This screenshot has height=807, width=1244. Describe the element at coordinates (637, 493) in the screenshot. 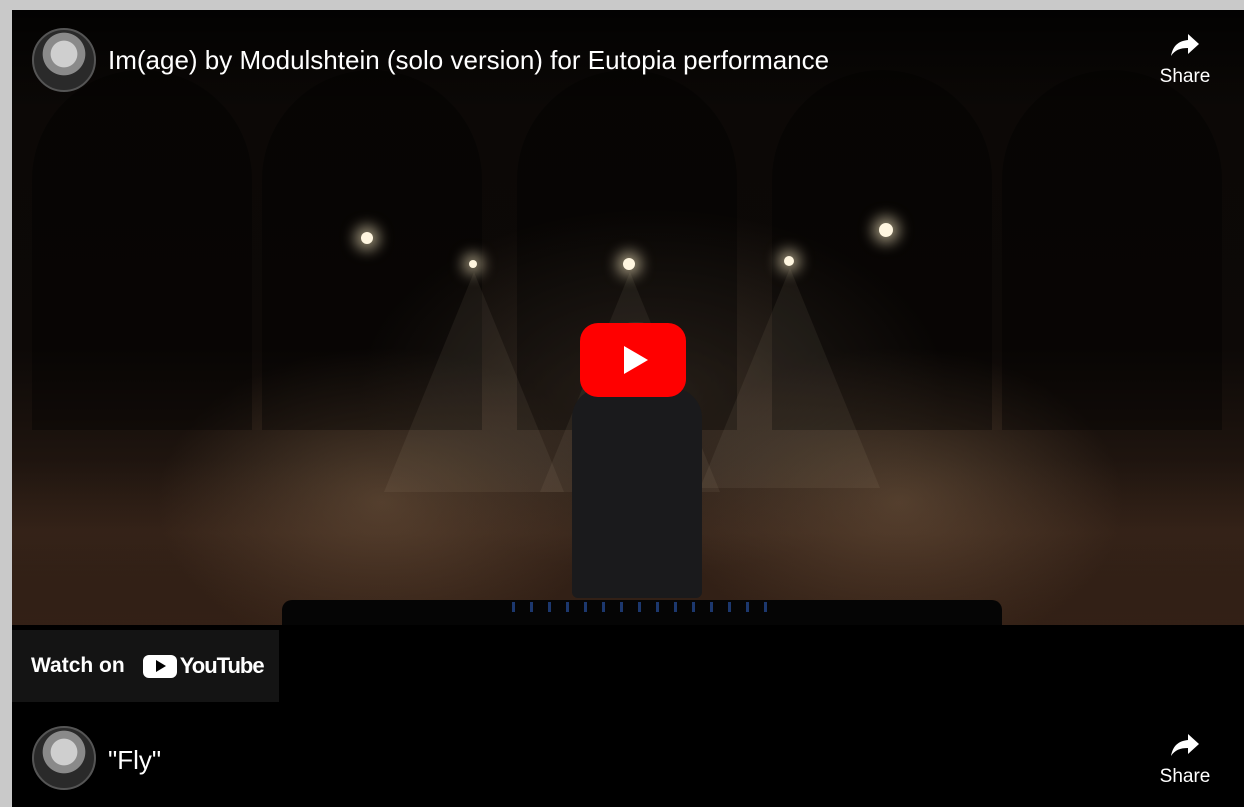

I see `performer-torso` at that location.